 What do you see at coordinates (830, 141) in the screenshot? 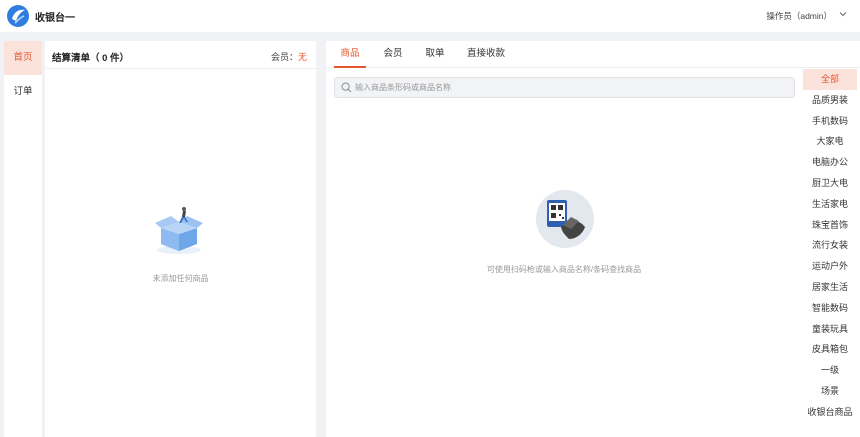
I see `category-item: 大家电` at bounding box center [830, 141].